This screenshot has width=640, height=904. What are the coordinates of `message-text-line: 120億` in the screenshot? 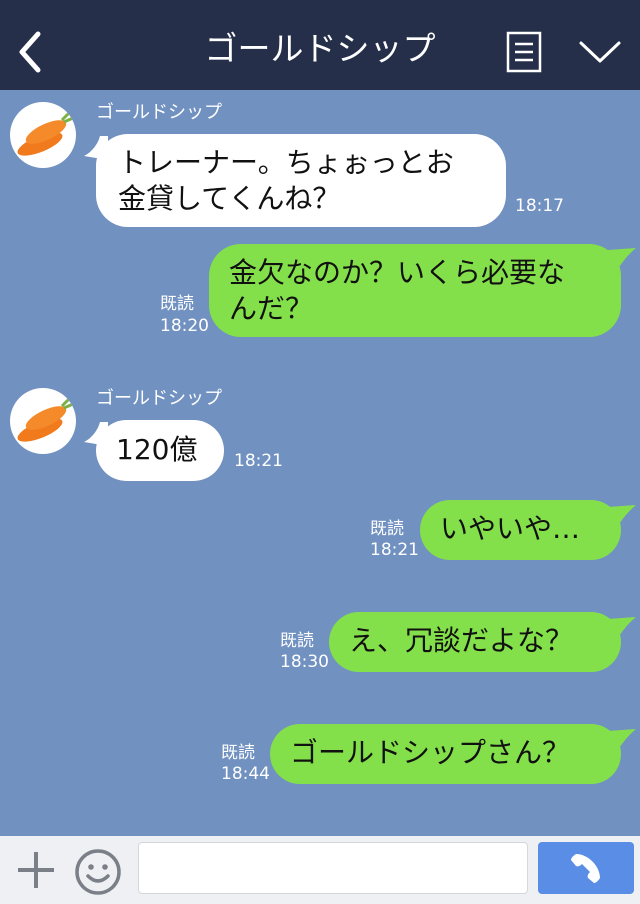 It's located at (157, 449).